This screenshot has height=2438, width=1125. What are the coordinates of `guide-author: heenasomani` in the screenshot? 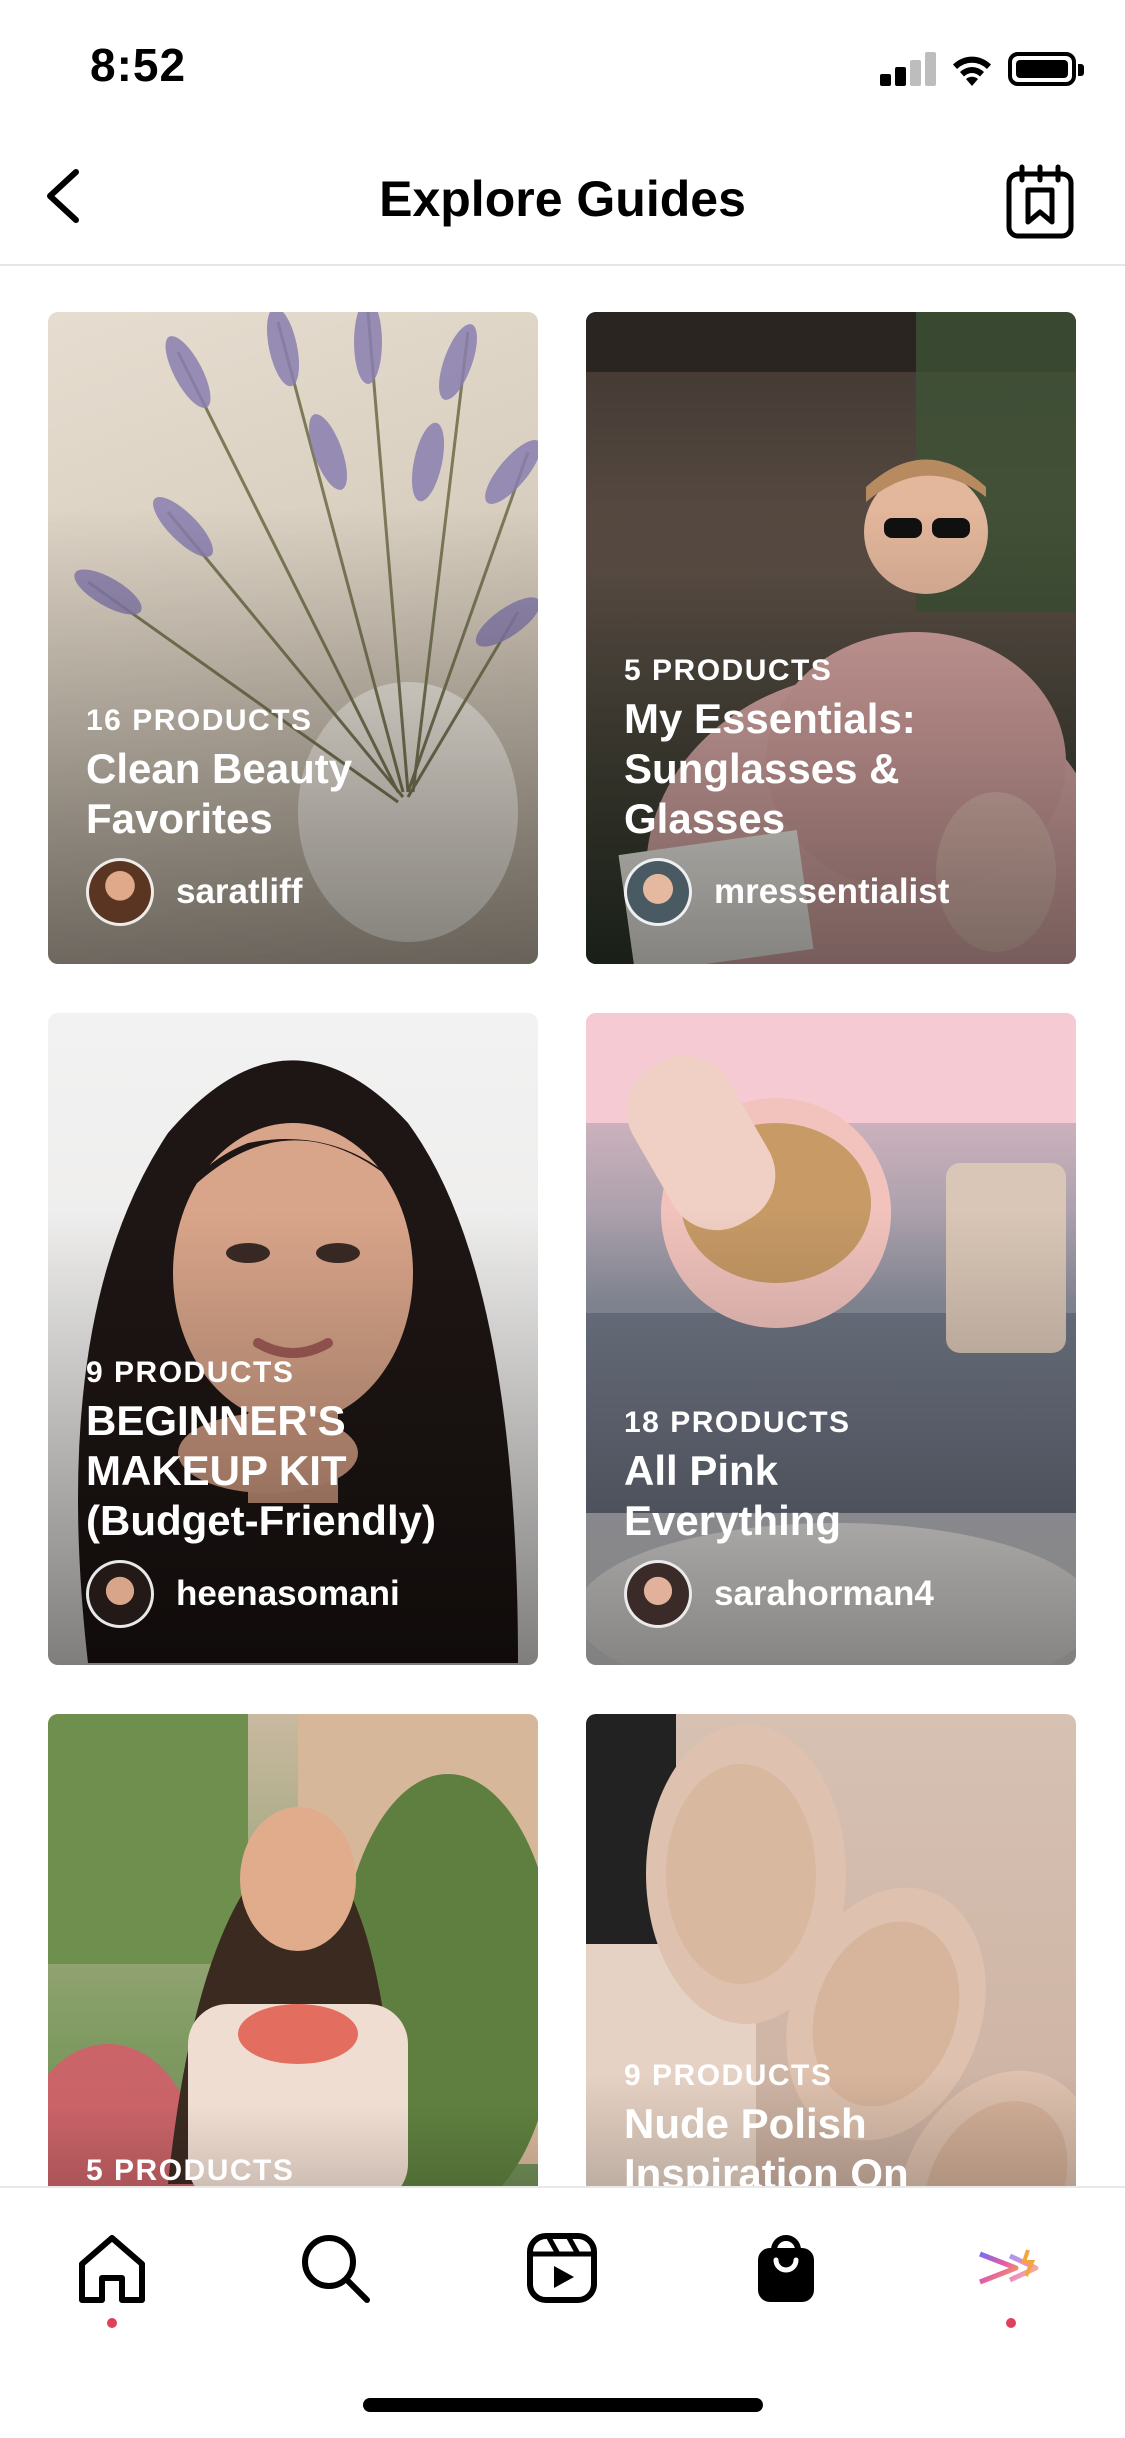 It's located at (243, 1594).